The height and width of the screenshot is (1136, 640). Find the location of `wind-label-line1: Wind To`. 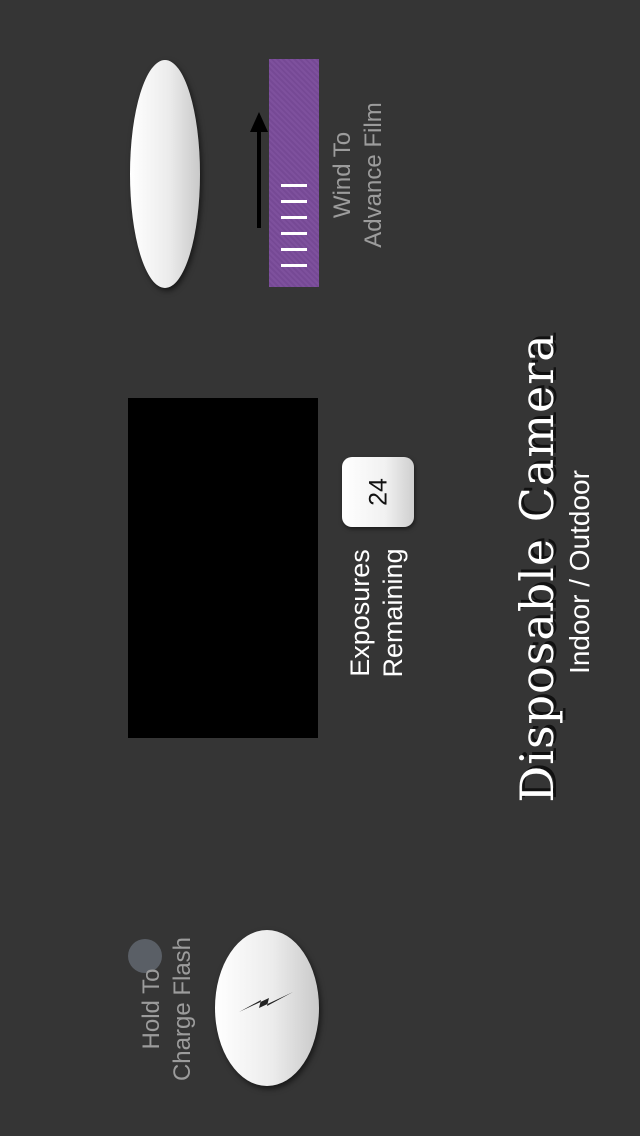

wind-label-line1: Wind To is located at coordinates (342, 175).